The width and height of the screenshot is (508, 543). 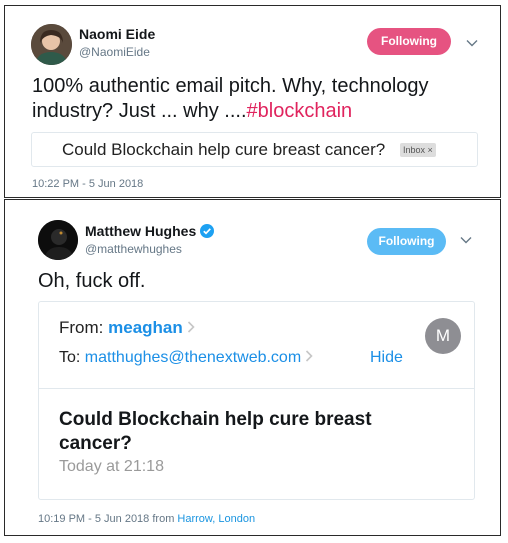 What do you see at coordinates (386, 358) in the screenshot?
I see `hide-link: Hide` at bounding box center [386, 358].